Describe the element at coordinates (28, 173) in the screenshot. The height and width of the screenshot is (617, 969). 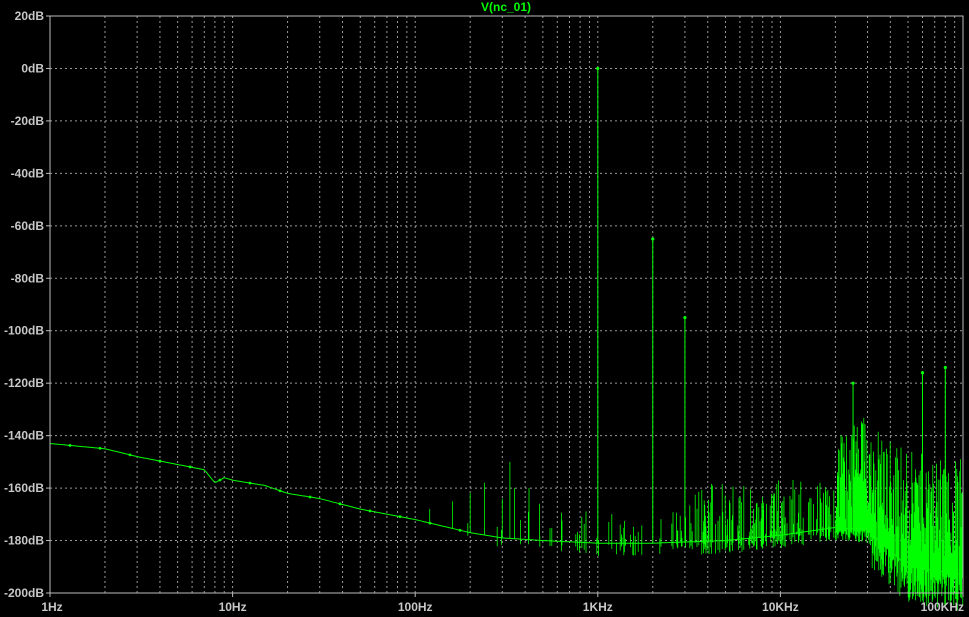
I see `y-tick-label: -40dB` at that location.